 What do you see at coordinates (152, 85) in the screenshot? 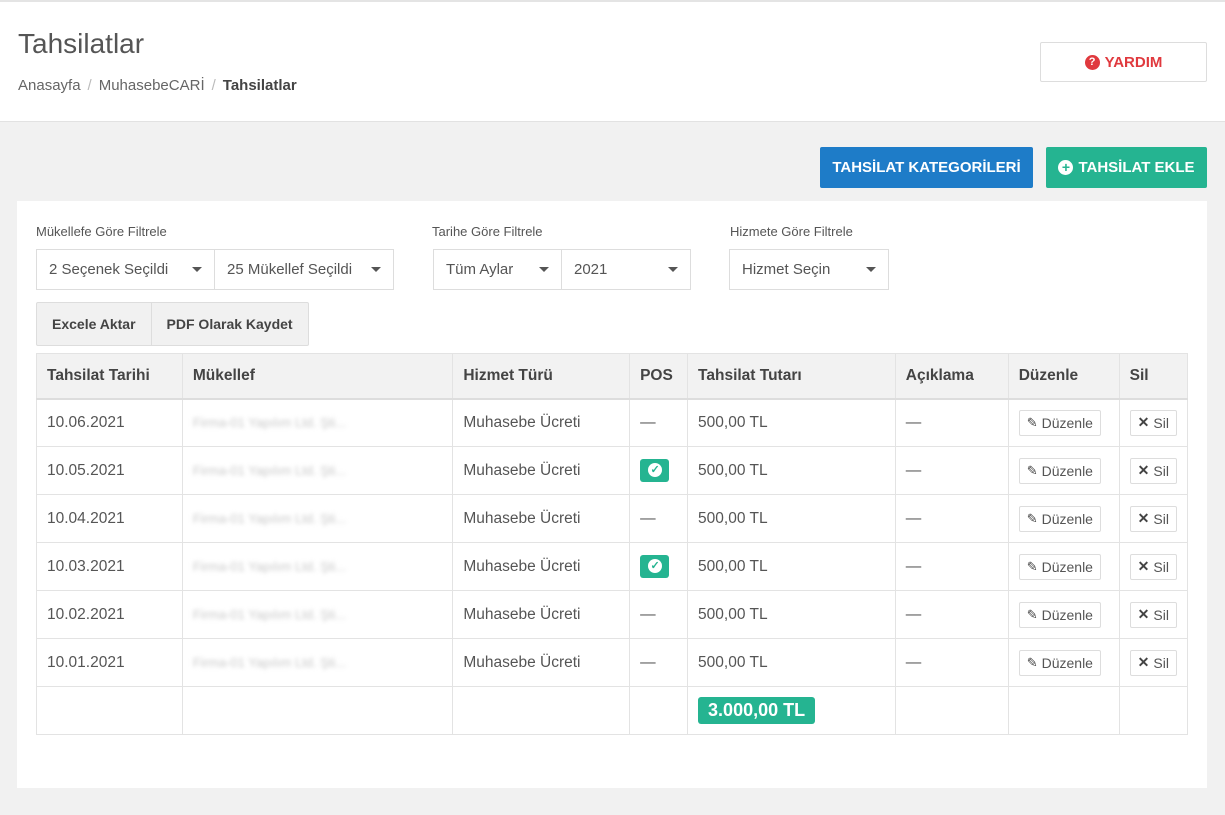
I see `breadcrumb-muhasebe: MuhasebeCARİ` at bounding box center [152, 85].